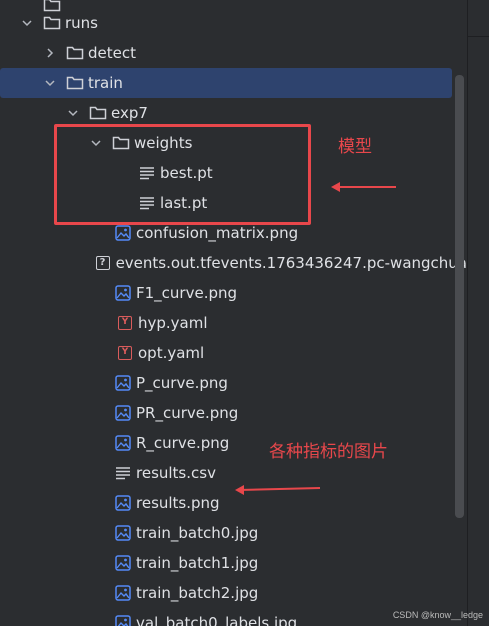 The height and width of the screenshot is (626, 489). Describe the element at coordinates (178, 503) in the screenshot. I see `tree-label: results.png` at that location.